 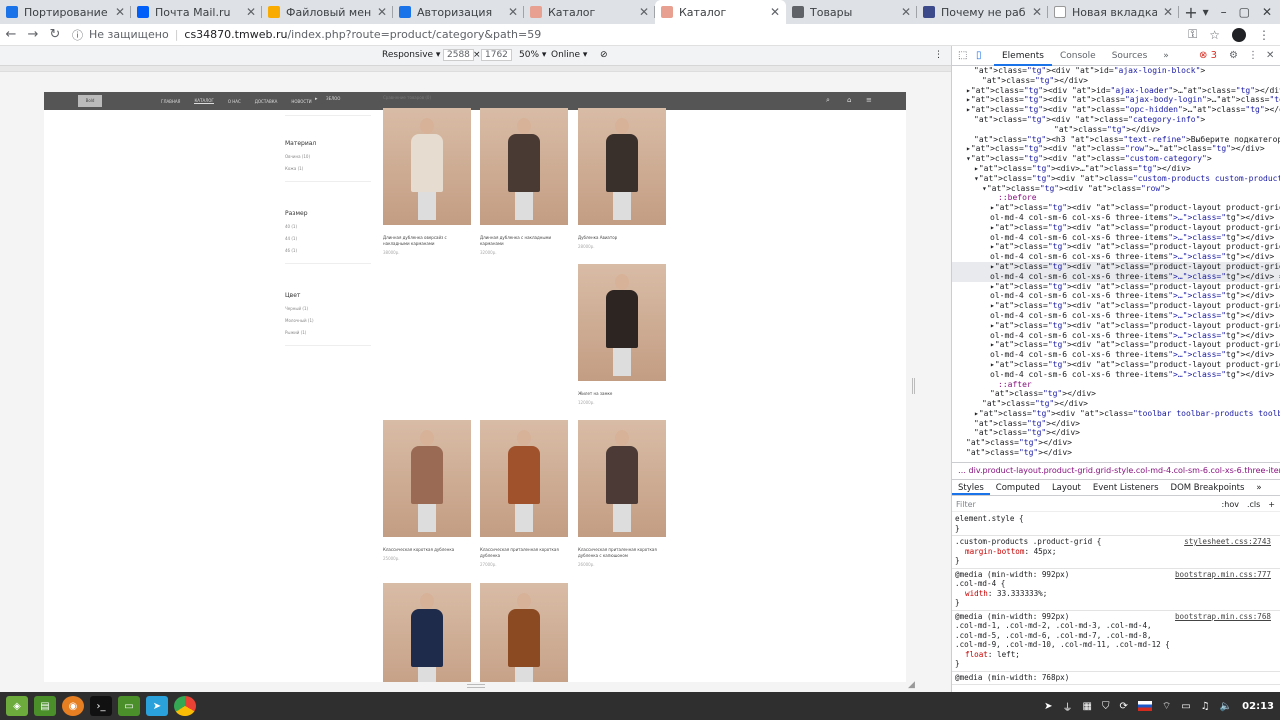 I want to click on filter-option: Кожа (1), so click(x=328, y=168).